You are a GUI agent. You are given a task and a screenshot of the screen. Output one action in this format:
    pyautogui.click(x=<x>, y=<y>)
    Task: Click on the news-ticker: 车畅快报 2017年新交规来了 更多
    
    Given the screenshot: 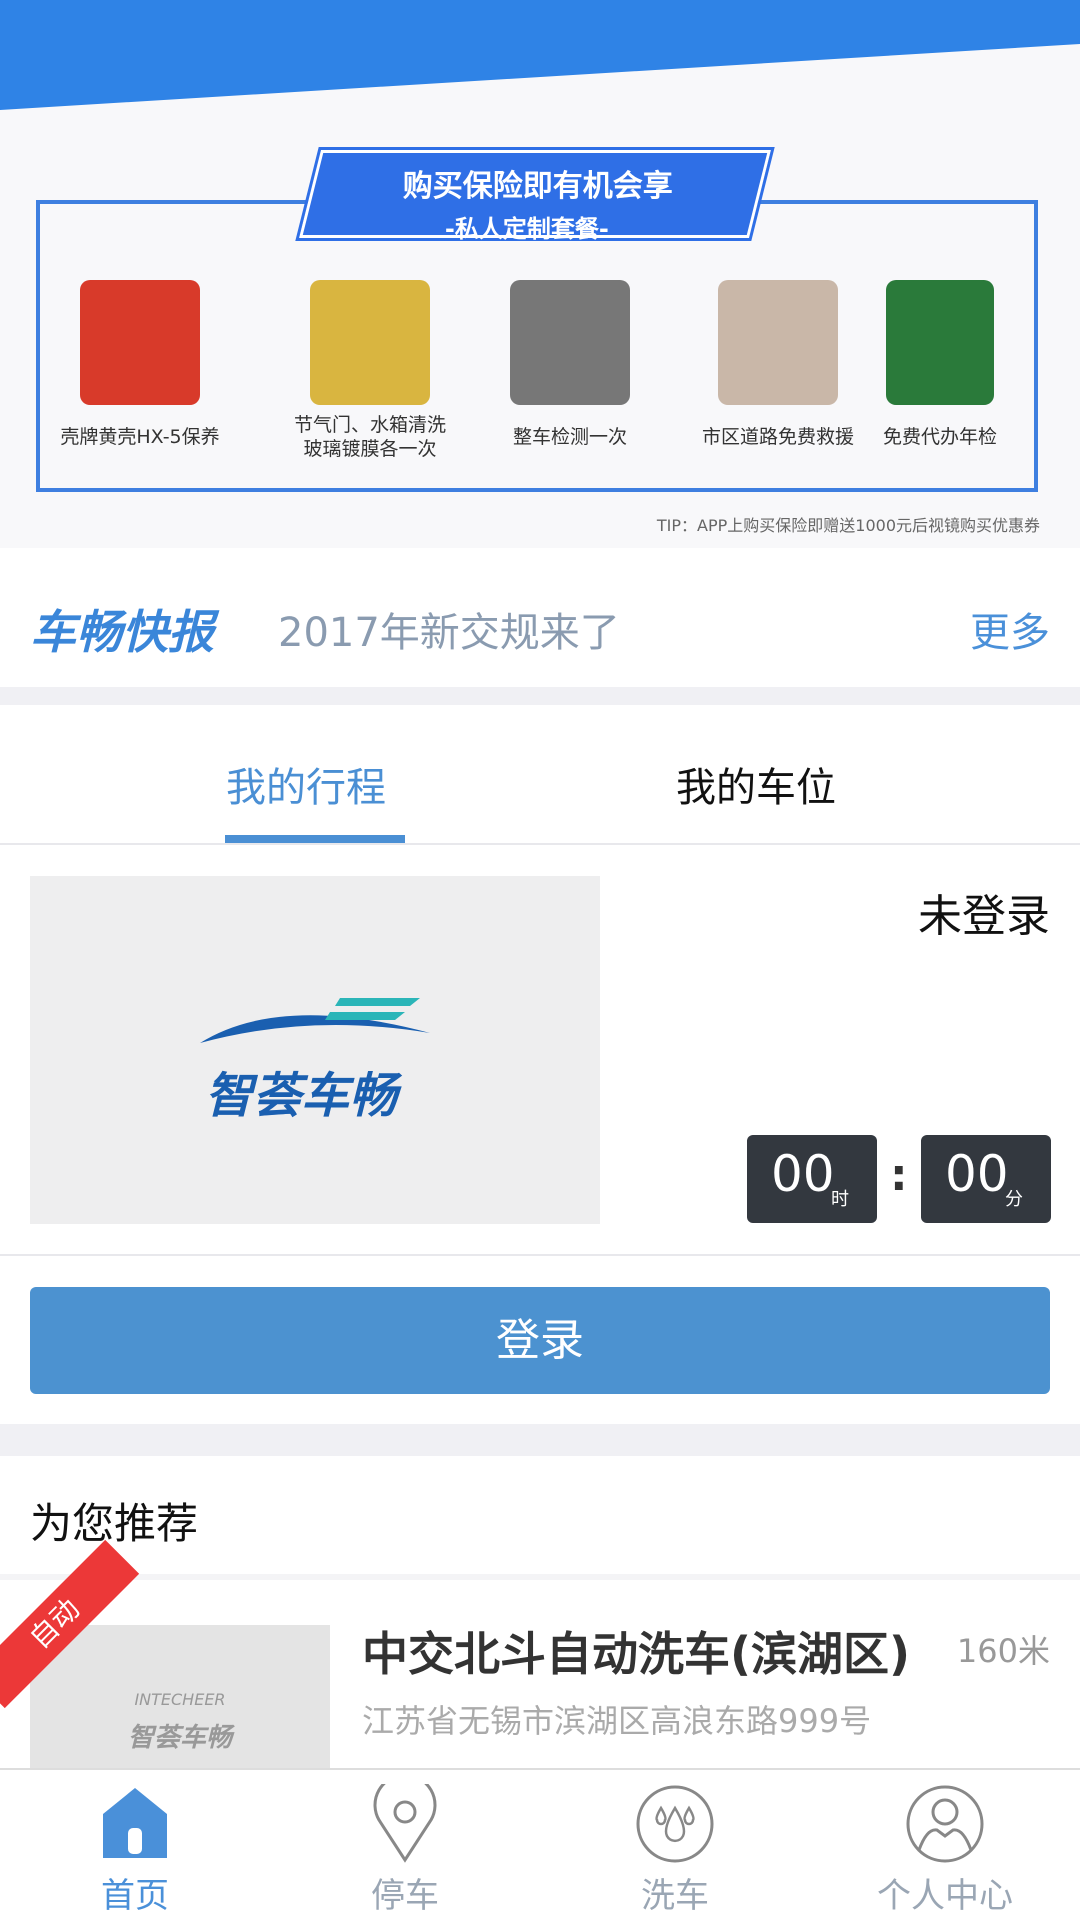 What is the action you would take?
    pyautogui.click(x=540, y=626)
    